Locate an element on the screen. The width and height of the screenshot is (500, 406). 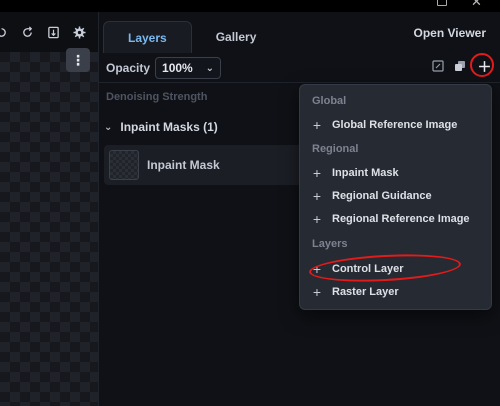
menu-item-global-reference-image: + Global Reference Image is located at coordinates (384, 124).